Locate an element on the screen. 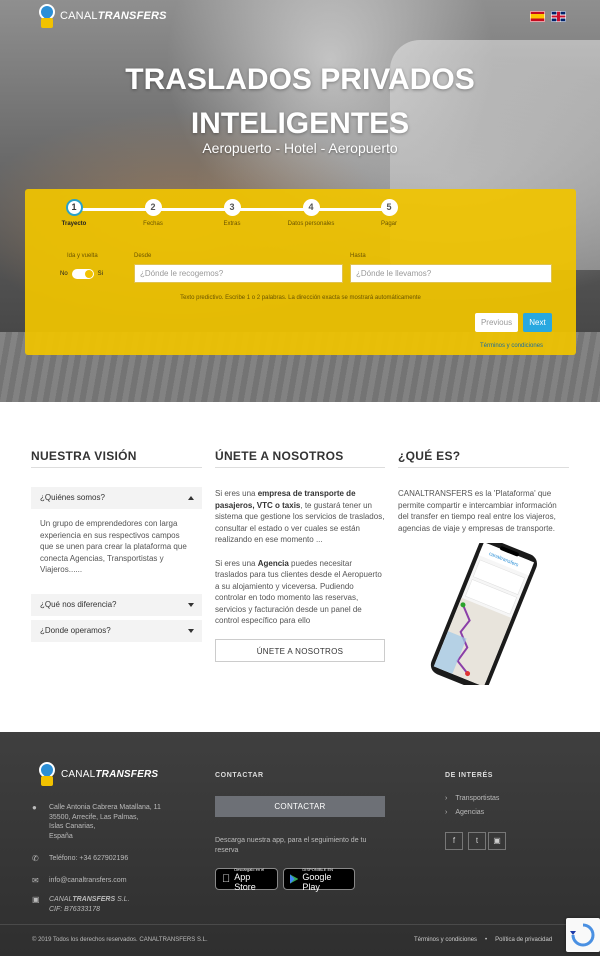 The width and height of the screenshot is (600, 956). booking-terms-link: Términos y condiciones is located at coordinates (511, 346).